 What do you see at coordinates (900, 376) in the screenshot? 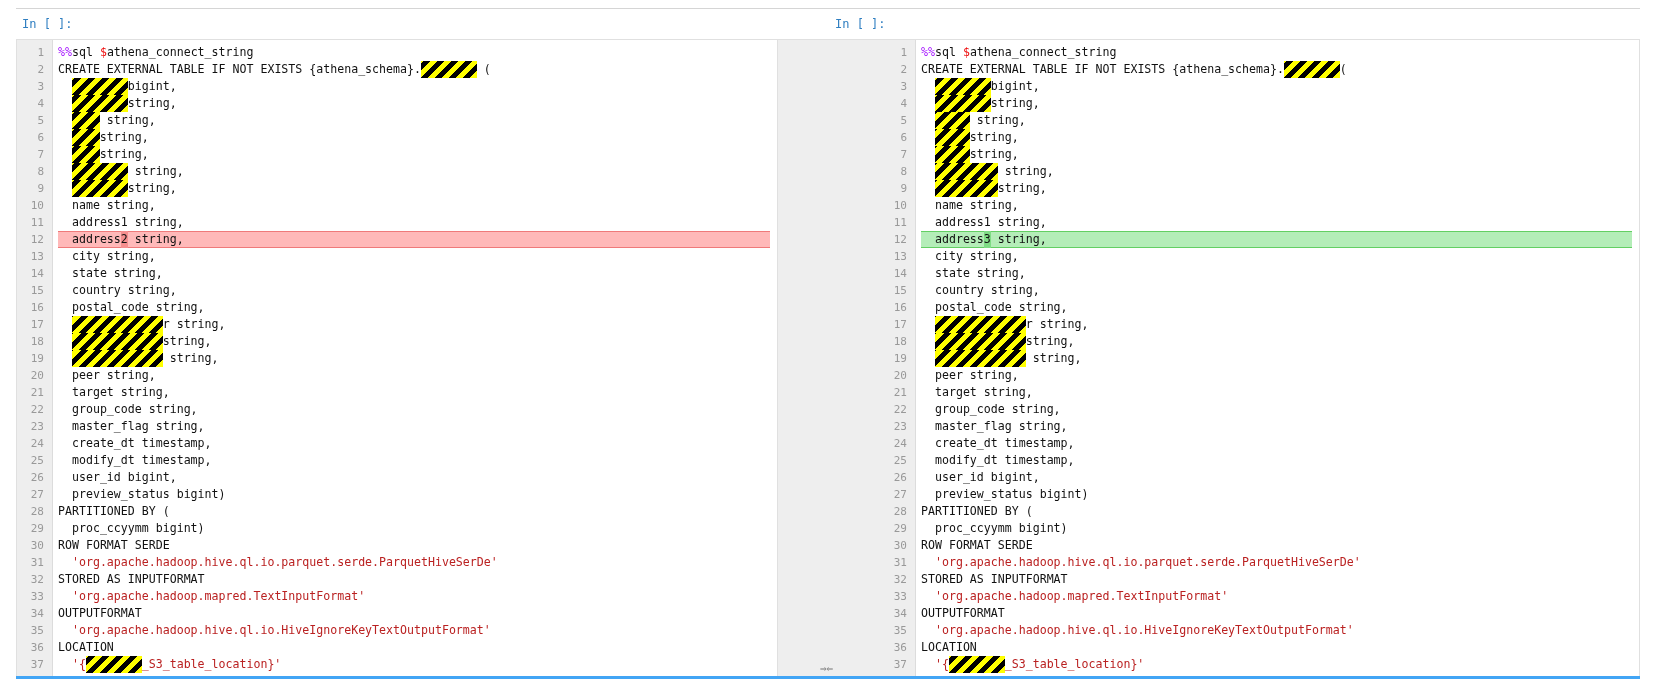
I see `line-number: 20` at bounding box center [900, 376].